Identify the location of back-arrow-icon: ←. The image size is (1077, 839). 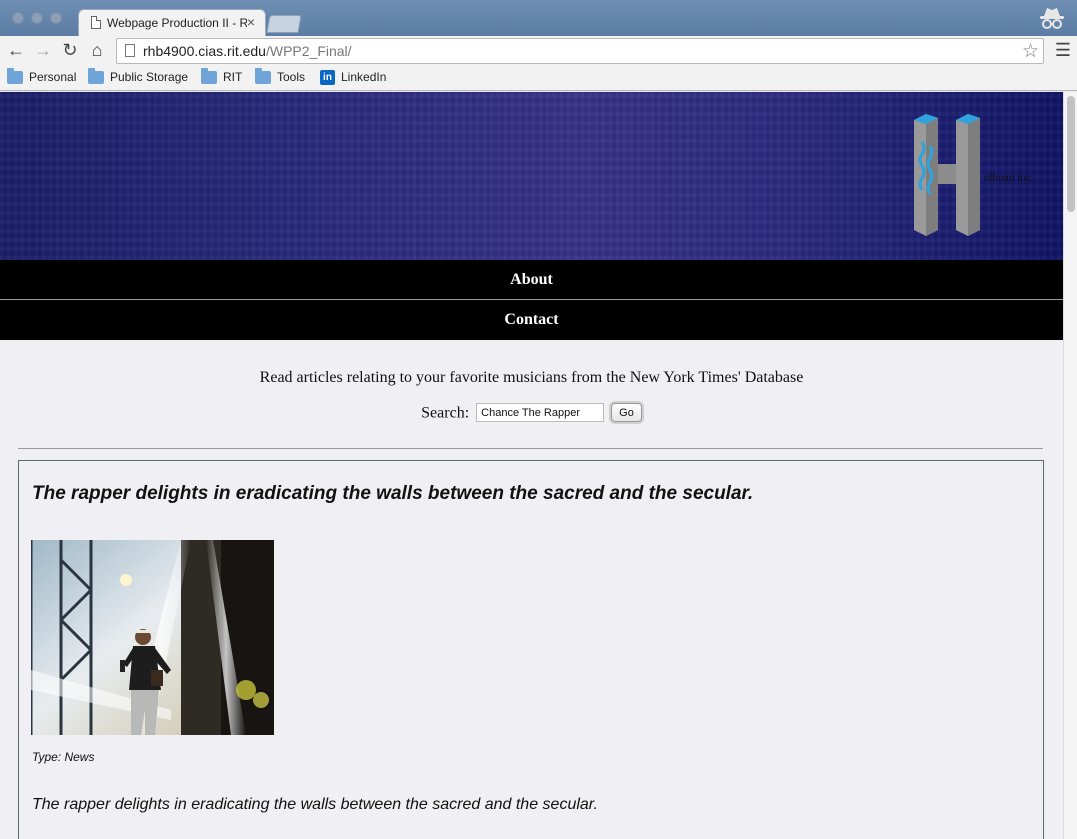
(16, 50).